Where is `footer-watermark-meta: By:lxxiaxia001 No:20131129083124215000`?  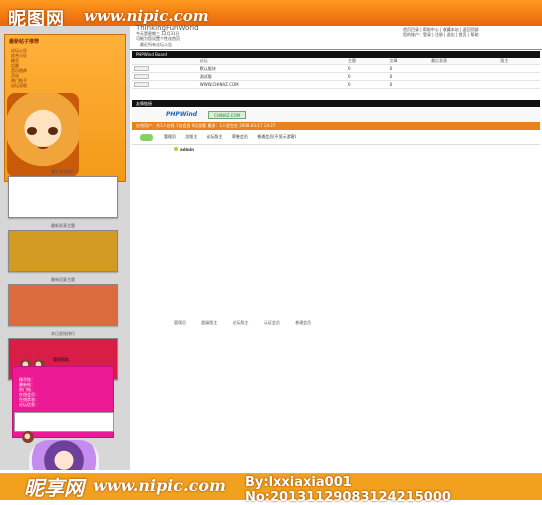 footer-watermark-meta: By:lxxiaxia001 No:20131129083124215000 is located at coordinates (348, 490).